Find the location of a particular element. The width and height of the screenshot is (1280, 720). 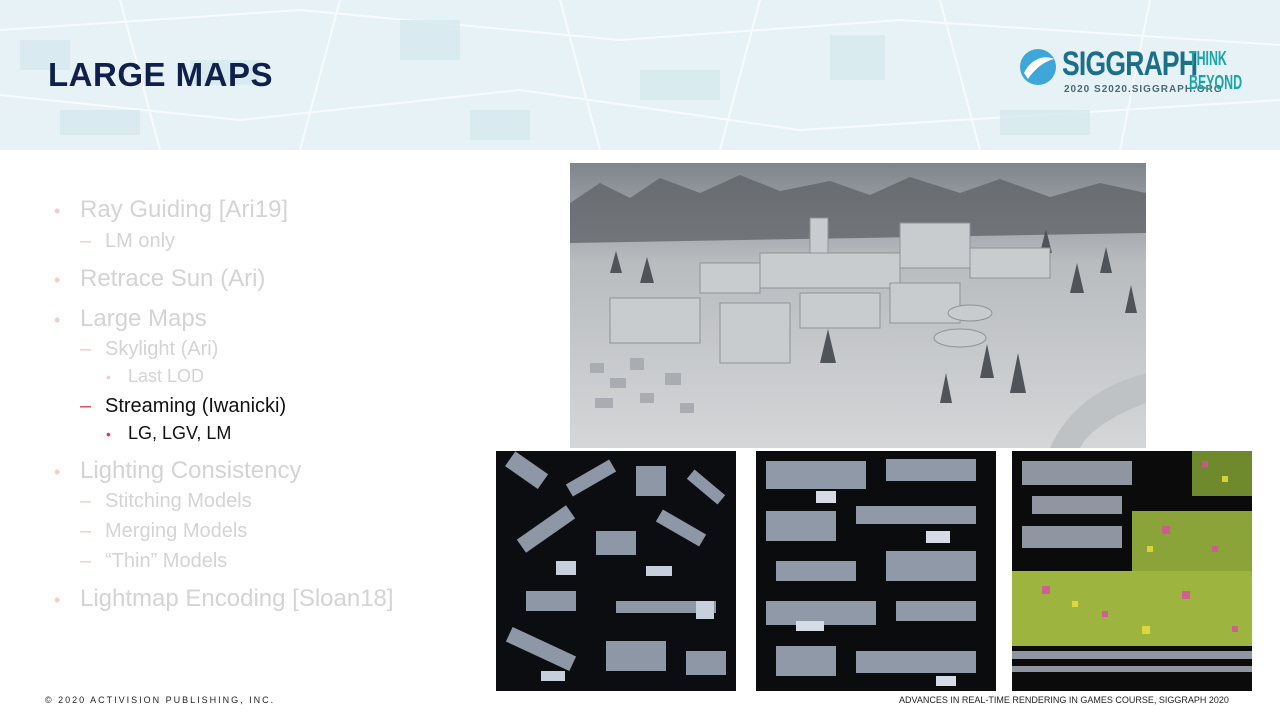

bullet-lg-lgv-lm: • LG, LGV, LM is located at coordinates (169, 433).